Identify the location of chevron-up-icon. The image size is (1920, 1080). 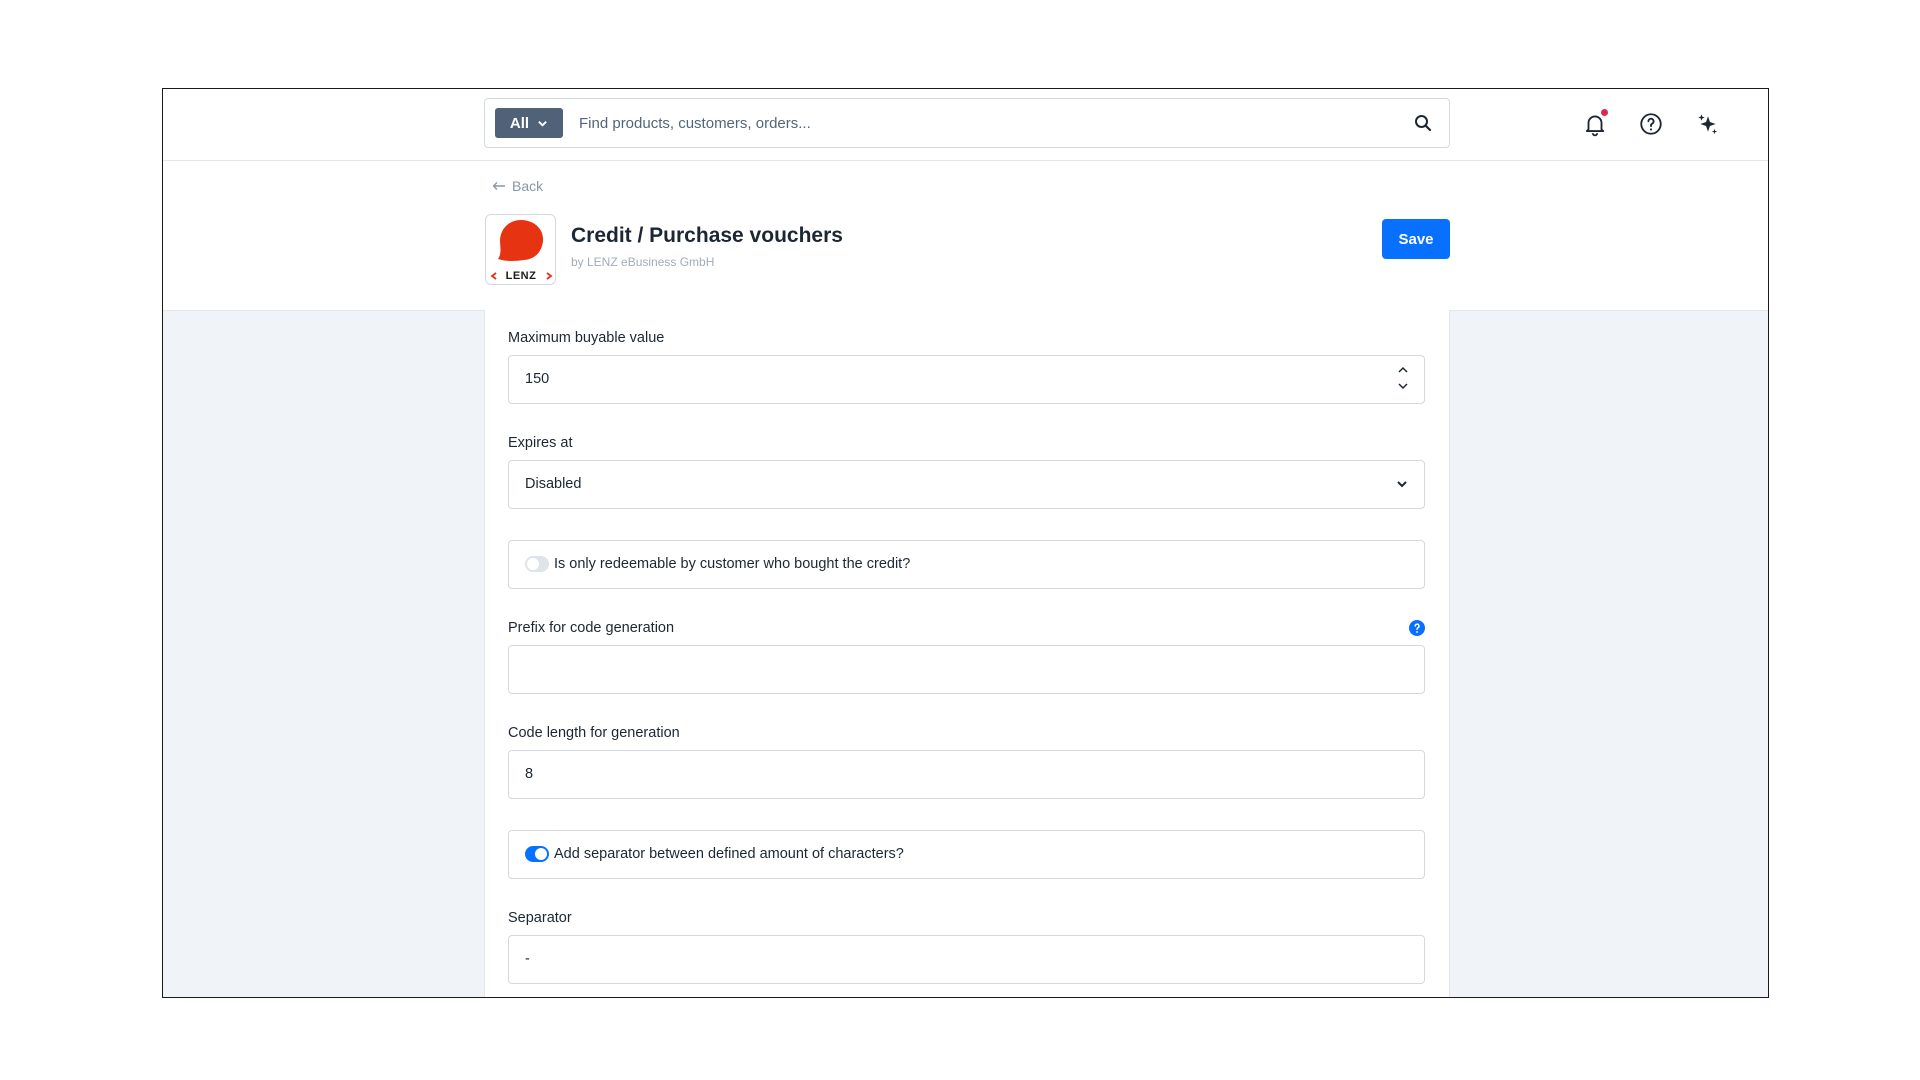
(1403, 370).